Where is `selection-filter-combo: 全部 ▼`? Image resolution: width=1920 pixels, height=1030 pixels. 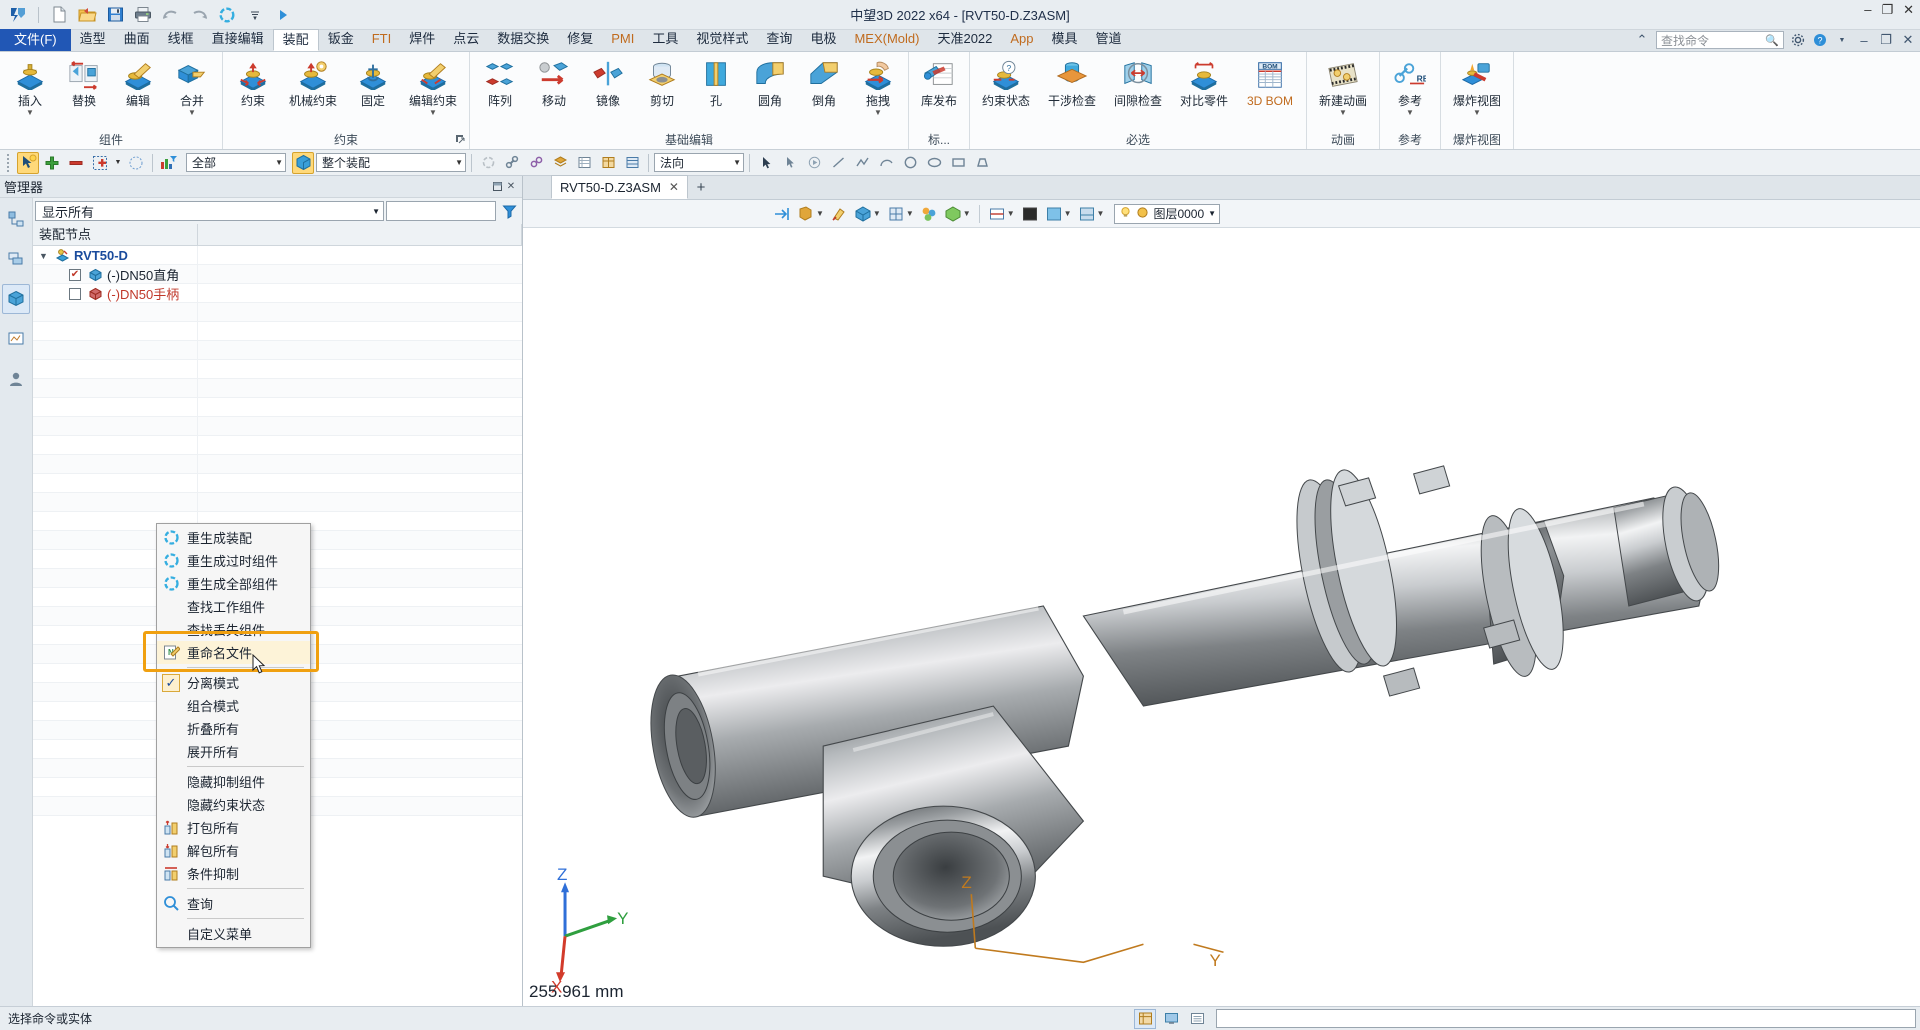 selection-filter-combo: 全部 ▼ is located at coordinates (236, 162).